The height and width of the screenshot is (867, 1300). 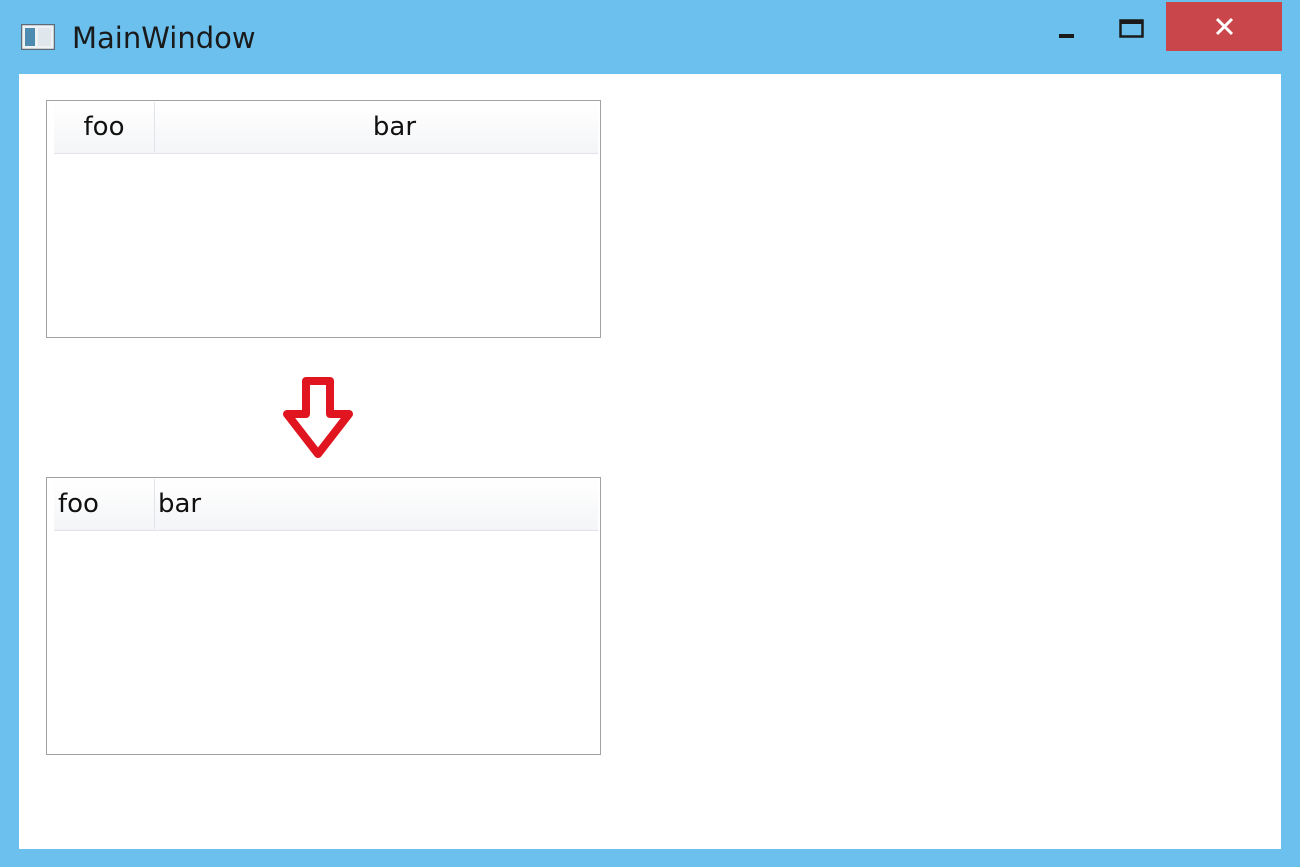 I want to click on app-icon, so click(x=38, y=37).